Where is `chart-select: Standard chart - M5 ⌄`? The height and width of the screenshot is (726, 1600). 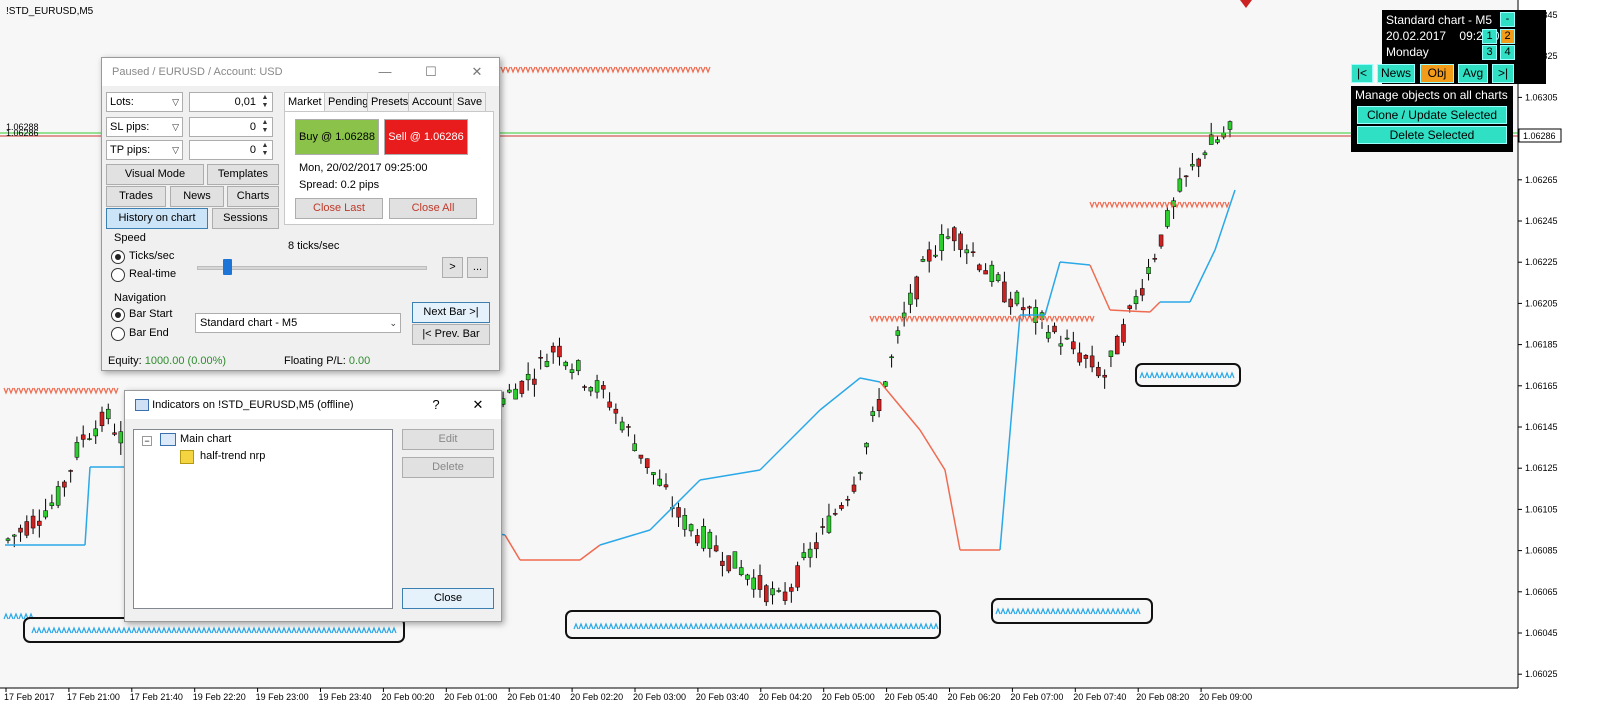 chart-select: Standard chart - M5 ⌄ is located at coordinates (298, 323).